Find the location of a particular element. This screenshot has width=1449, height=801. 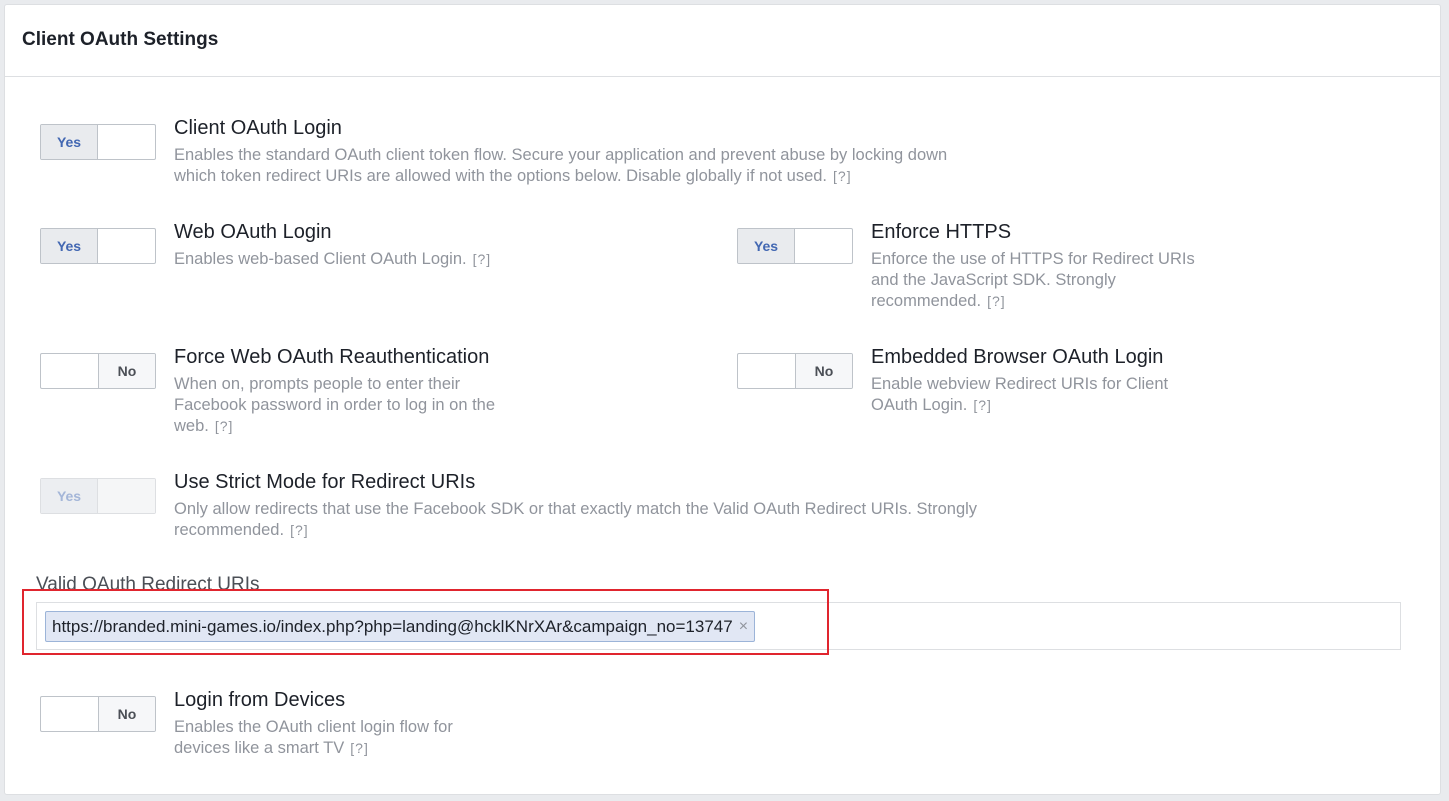

enforce-https-toggle: Yes is located at coordinates (795, 246).